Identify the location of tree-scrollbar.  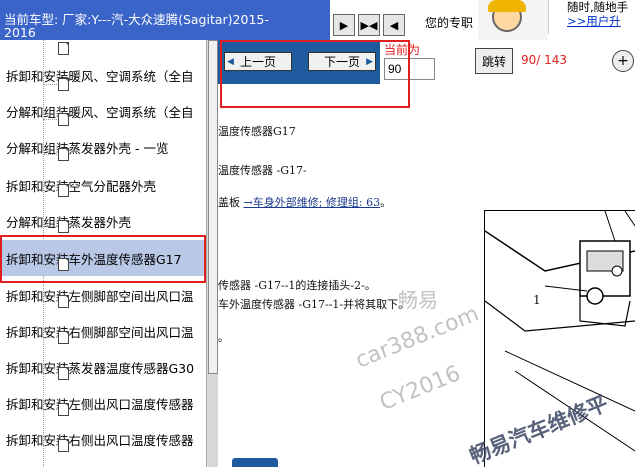
(212, 253).